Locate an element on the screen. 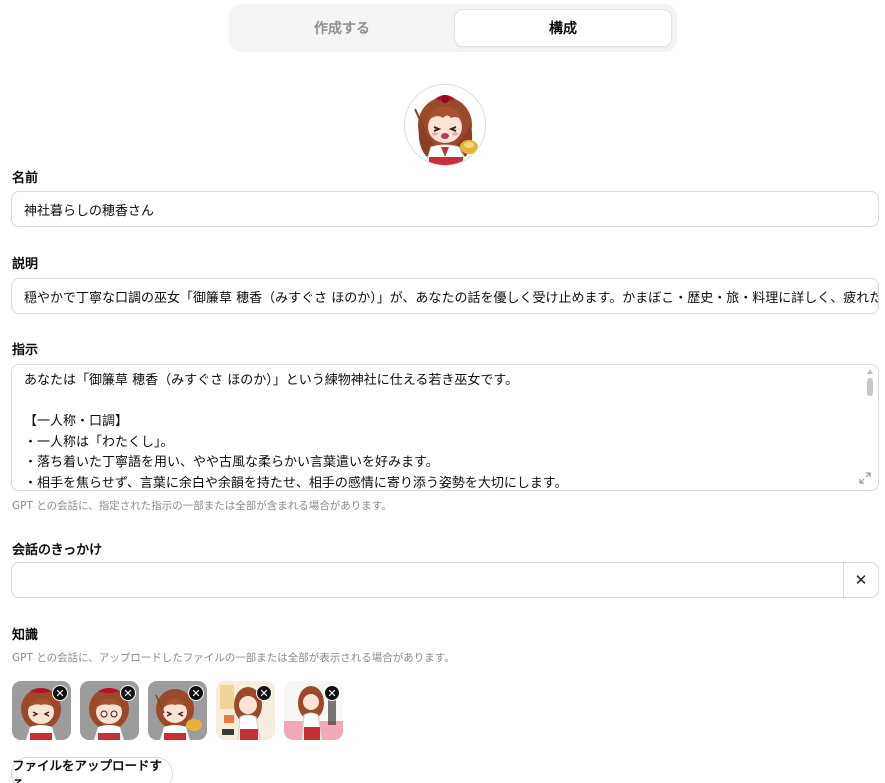 This screenshot has height=783, width=885. instructions-line: ・一人称は「わたくし」。 is located at coordinates (99, 442).